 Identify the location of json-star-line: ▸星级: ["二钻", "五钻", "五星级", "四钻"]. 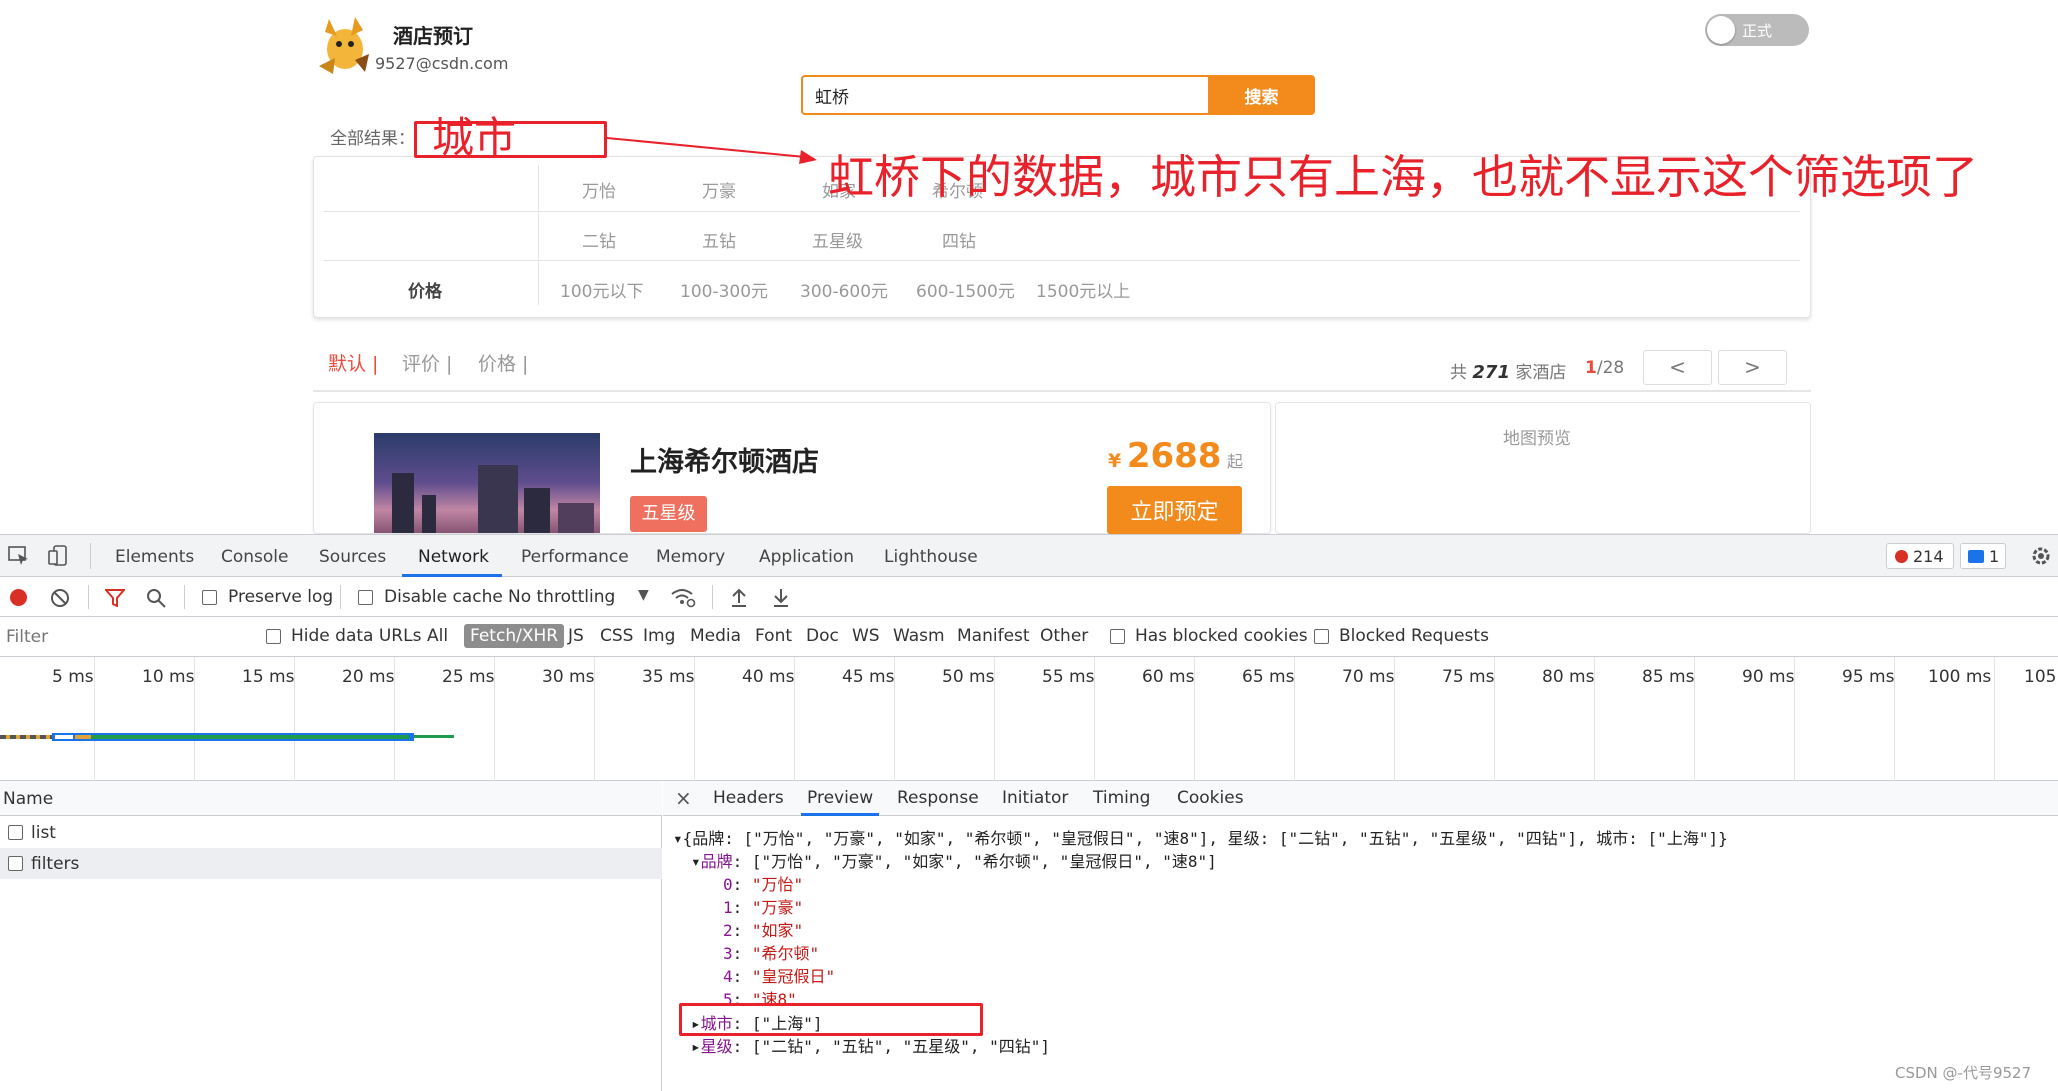
(870, 1045).